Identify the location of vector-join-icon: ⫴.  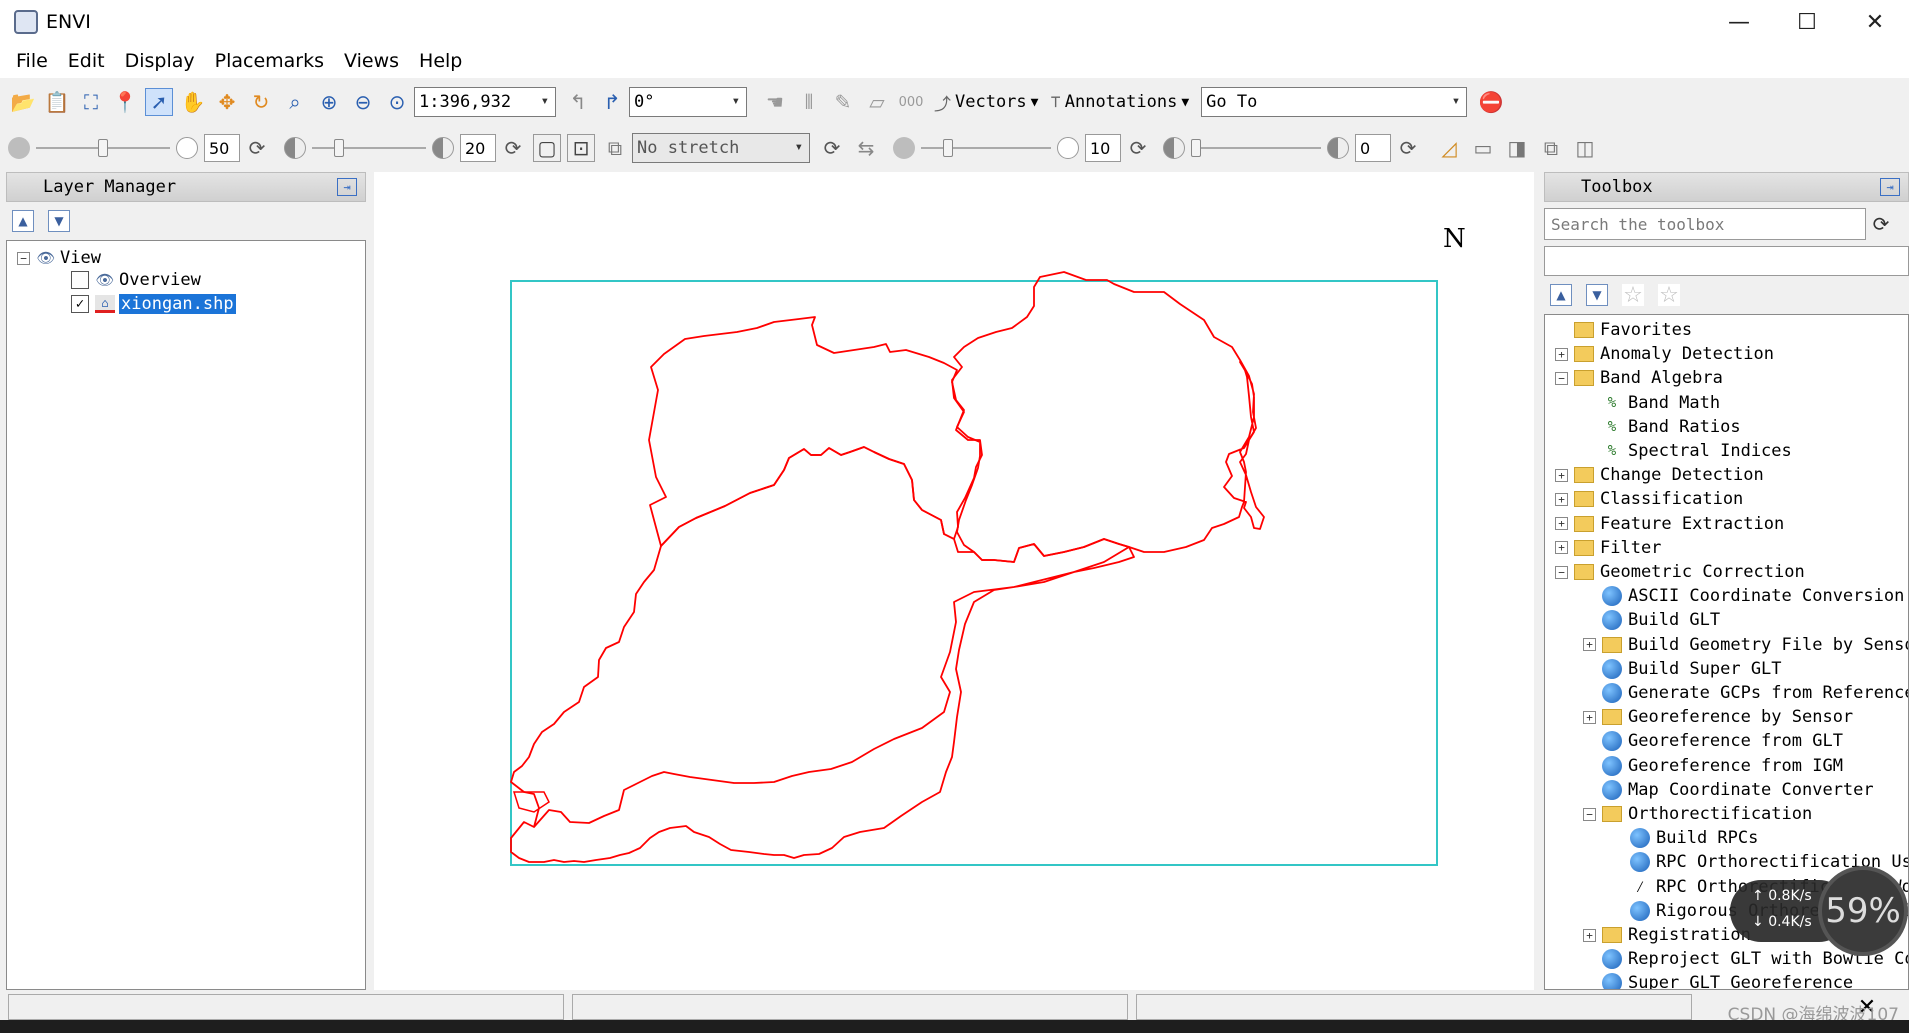
(809, 102).